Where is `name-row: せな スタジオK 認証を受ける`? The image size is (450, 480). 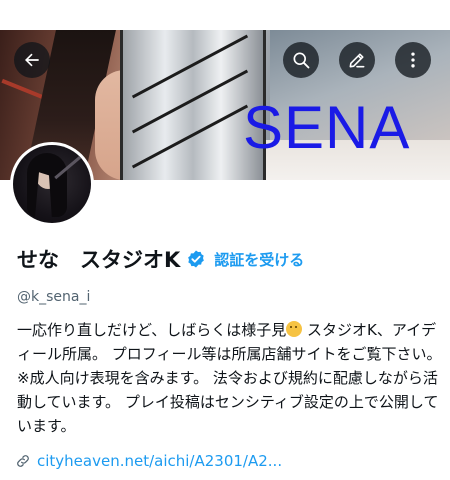
name-row: せな スタジオK 認証を受ける is located at coordinates (160, 259).